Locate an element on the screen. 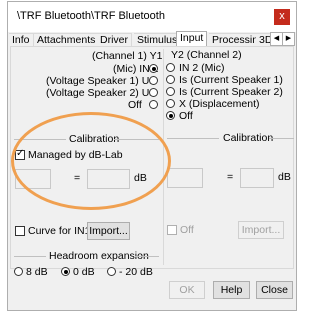  close-icon: x is located at coordinates (282, 17).